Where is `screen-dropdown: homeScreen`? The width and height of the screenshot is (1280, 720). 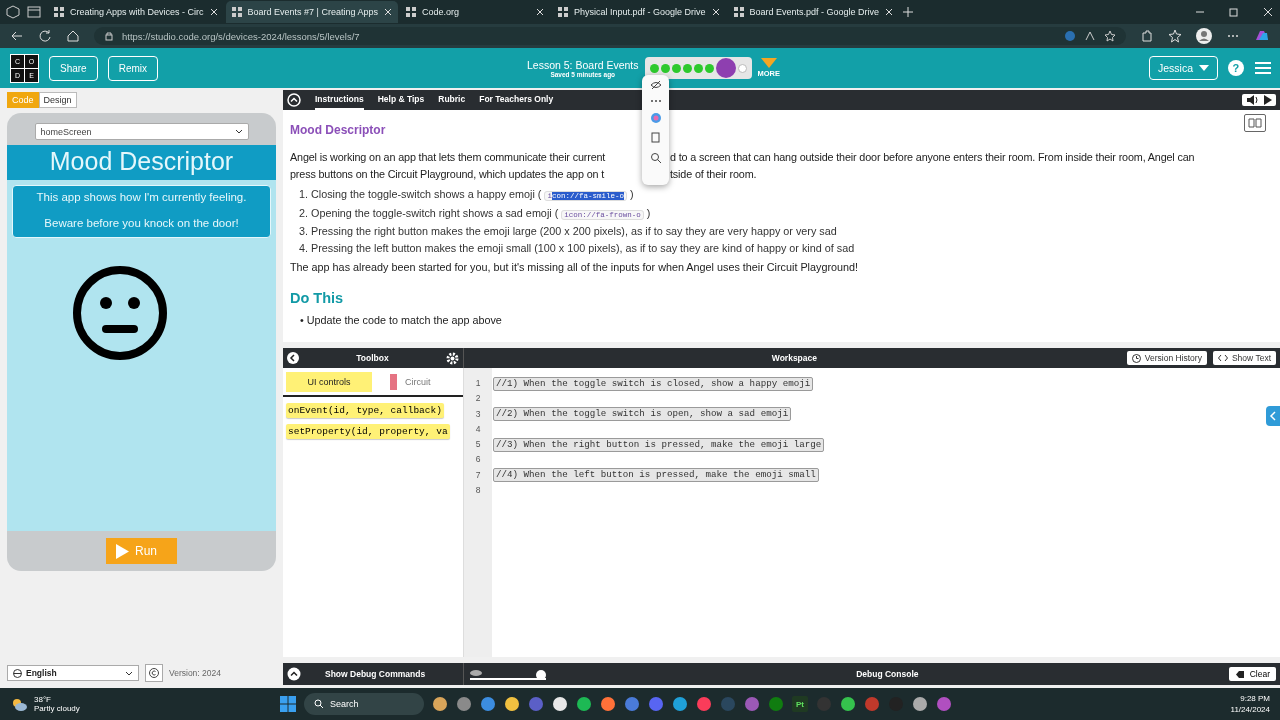
screen-dropdown: homeScreen is located at coordinates (141, 131).